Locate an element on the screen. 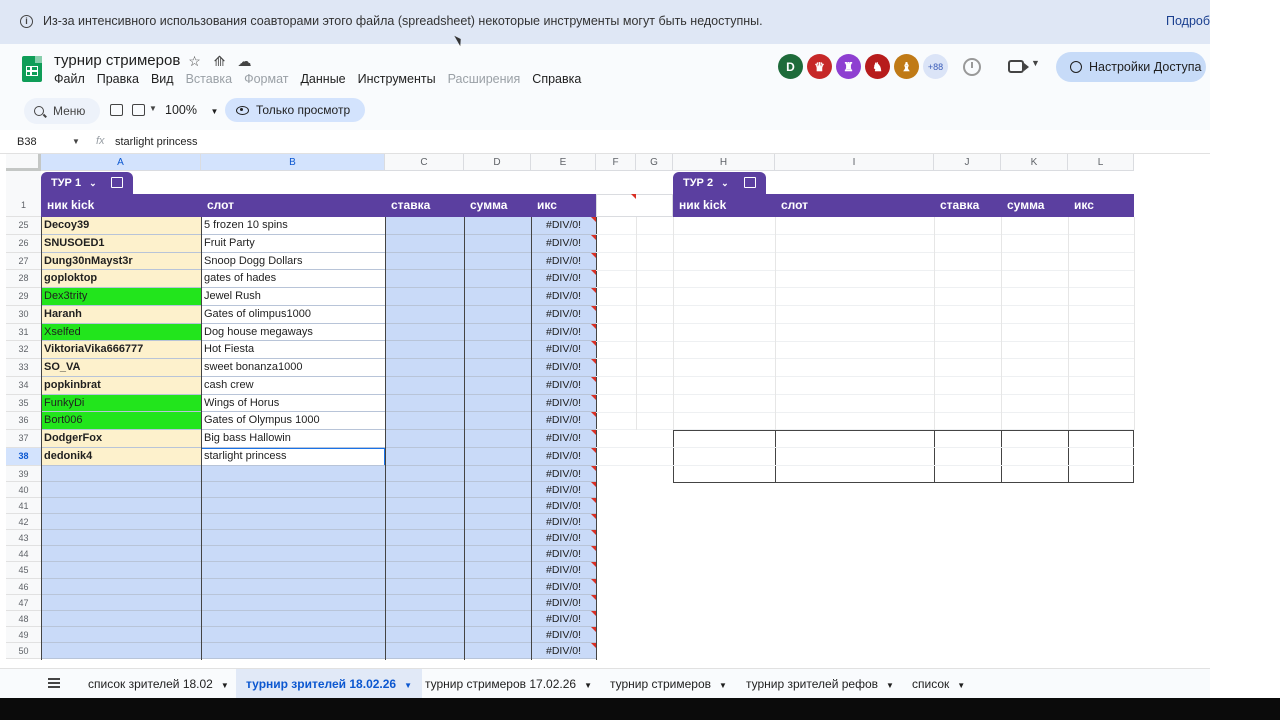  row-header: 37 is located at coordinates (23, 439).